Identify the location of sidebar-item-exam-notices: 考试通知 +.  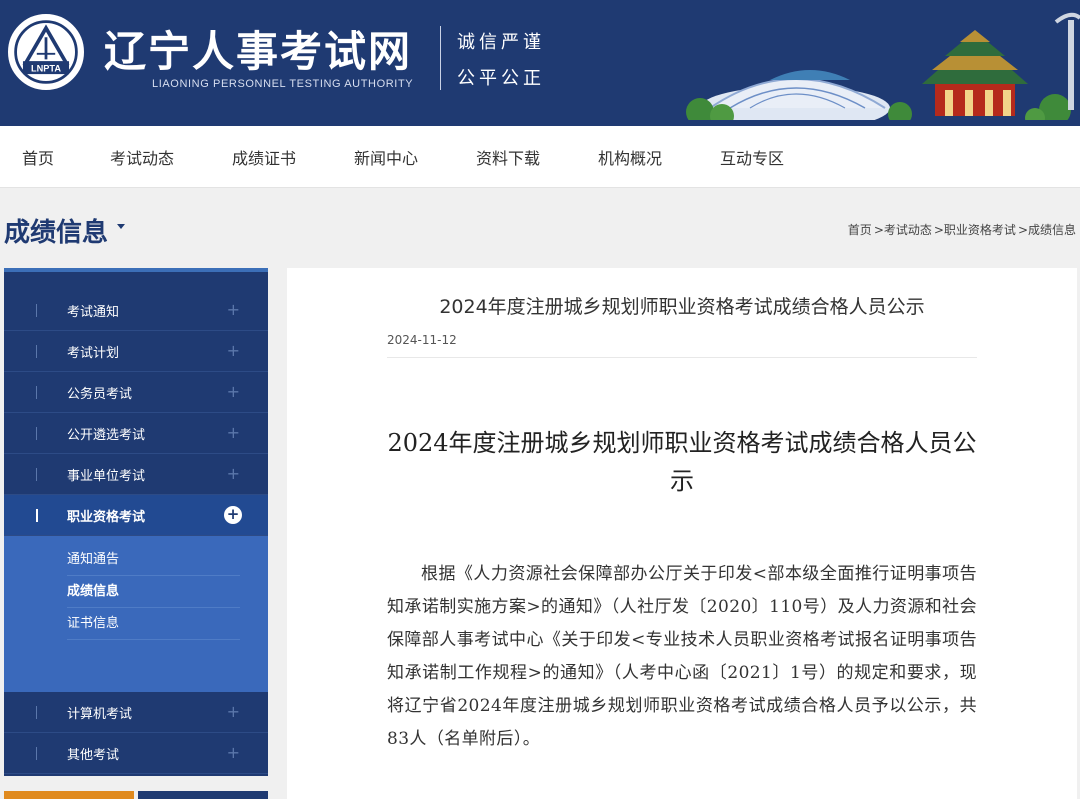
(136, 310).